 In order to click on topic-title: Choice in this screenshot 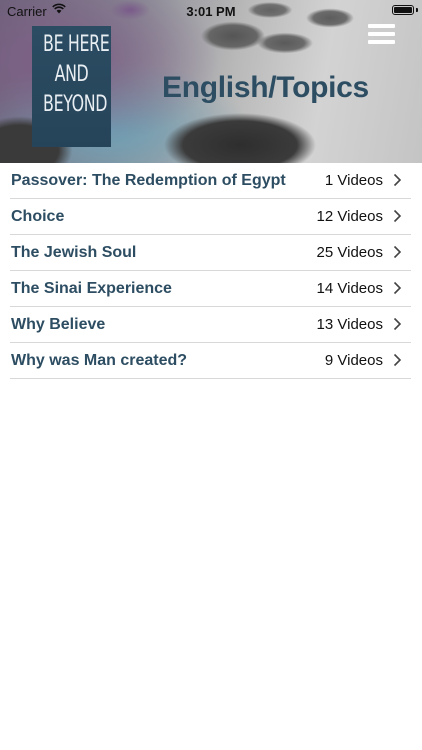, I will do `click(38, 216)`.